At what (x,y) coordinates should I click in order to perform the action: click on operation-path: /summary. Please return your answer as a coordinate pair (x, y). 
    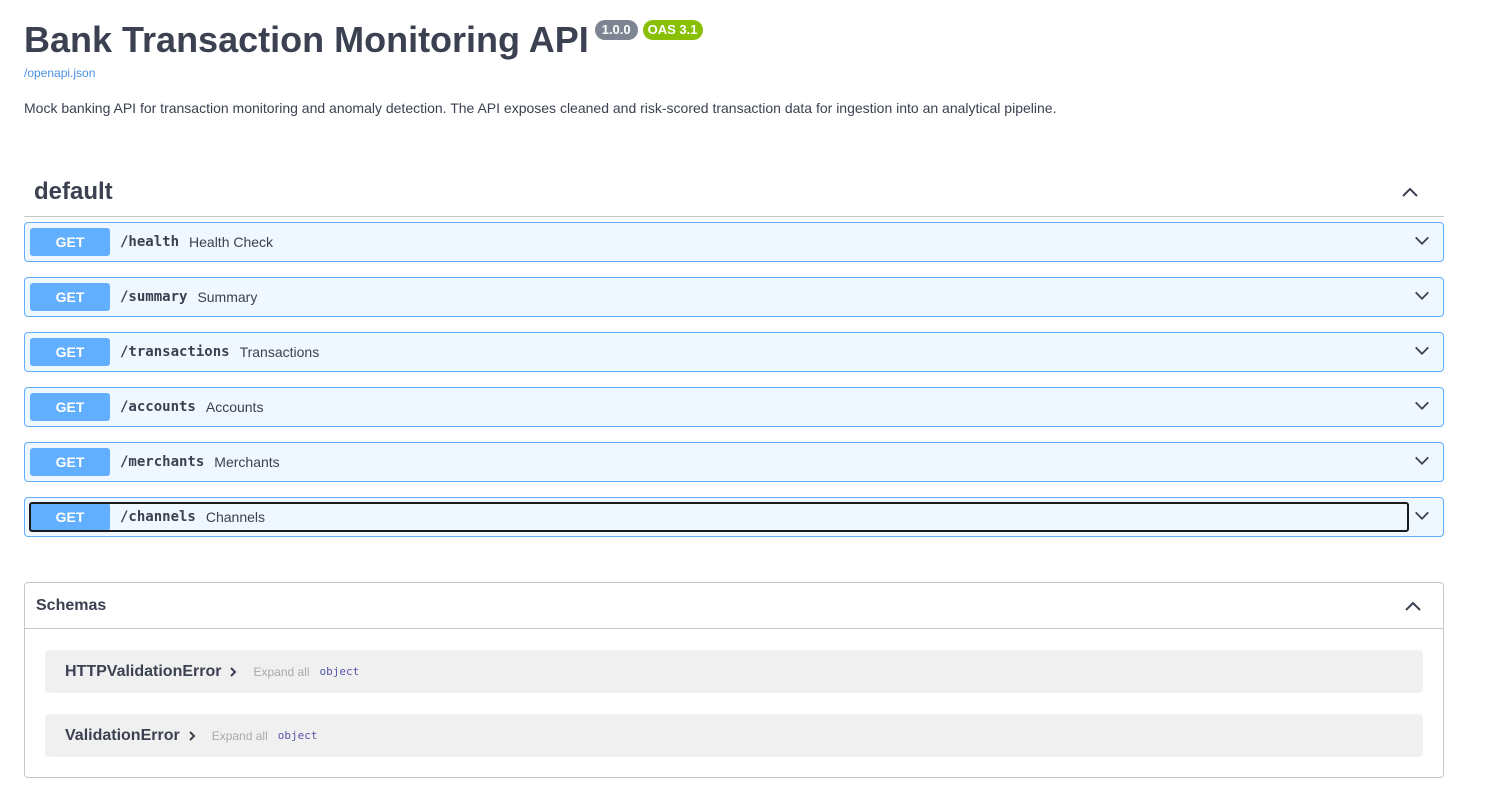
    Looking at the image, I should click on (154, 297).